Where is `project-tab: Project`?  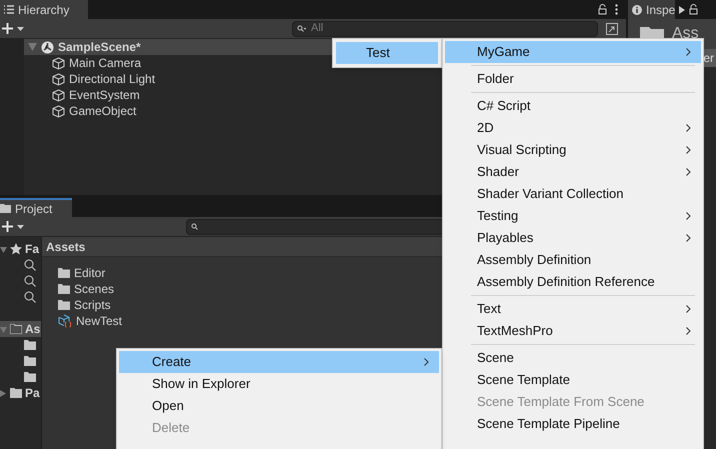
project-tab: Project is located at coordinates (36, 207).